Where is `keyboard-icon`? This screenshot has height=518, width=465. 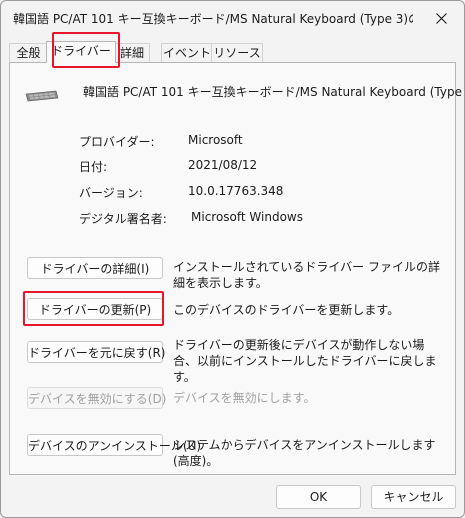
keyboard-icon is located at coordinates (42, 96).